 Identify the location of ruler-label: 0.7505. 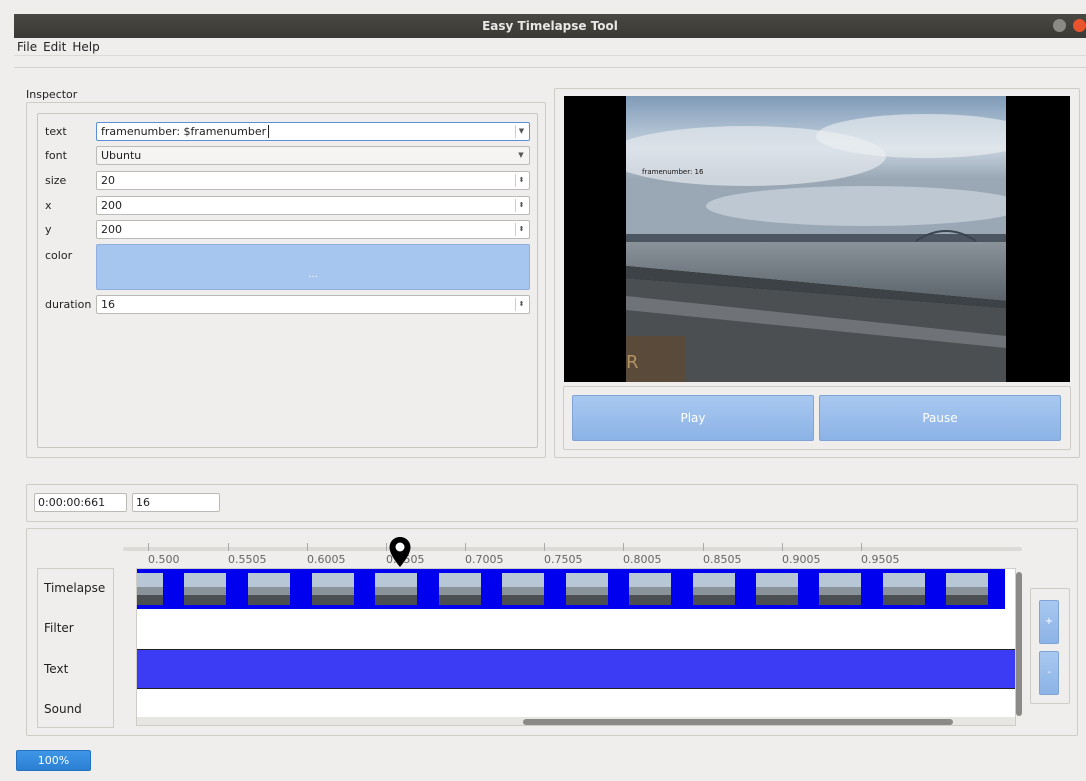
(563, 559).